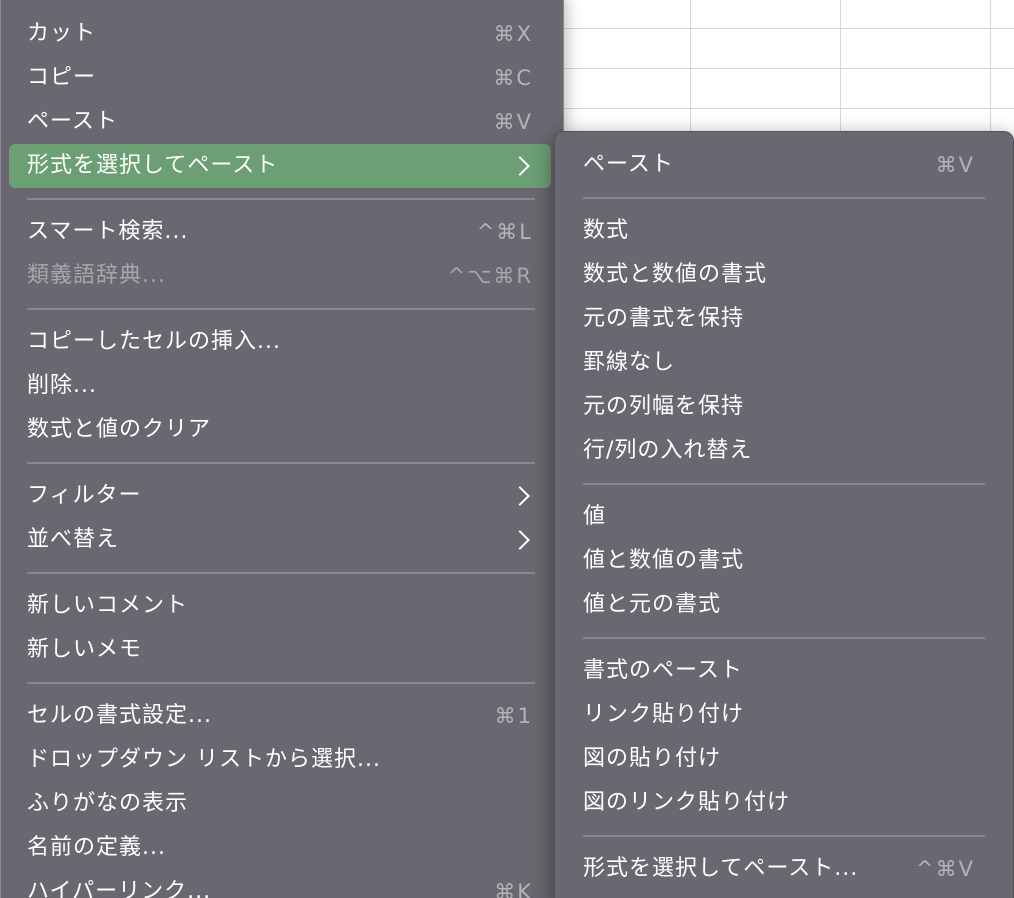  I want to click on sub-item-2-2: 値と元の書式, so click(779, 605).